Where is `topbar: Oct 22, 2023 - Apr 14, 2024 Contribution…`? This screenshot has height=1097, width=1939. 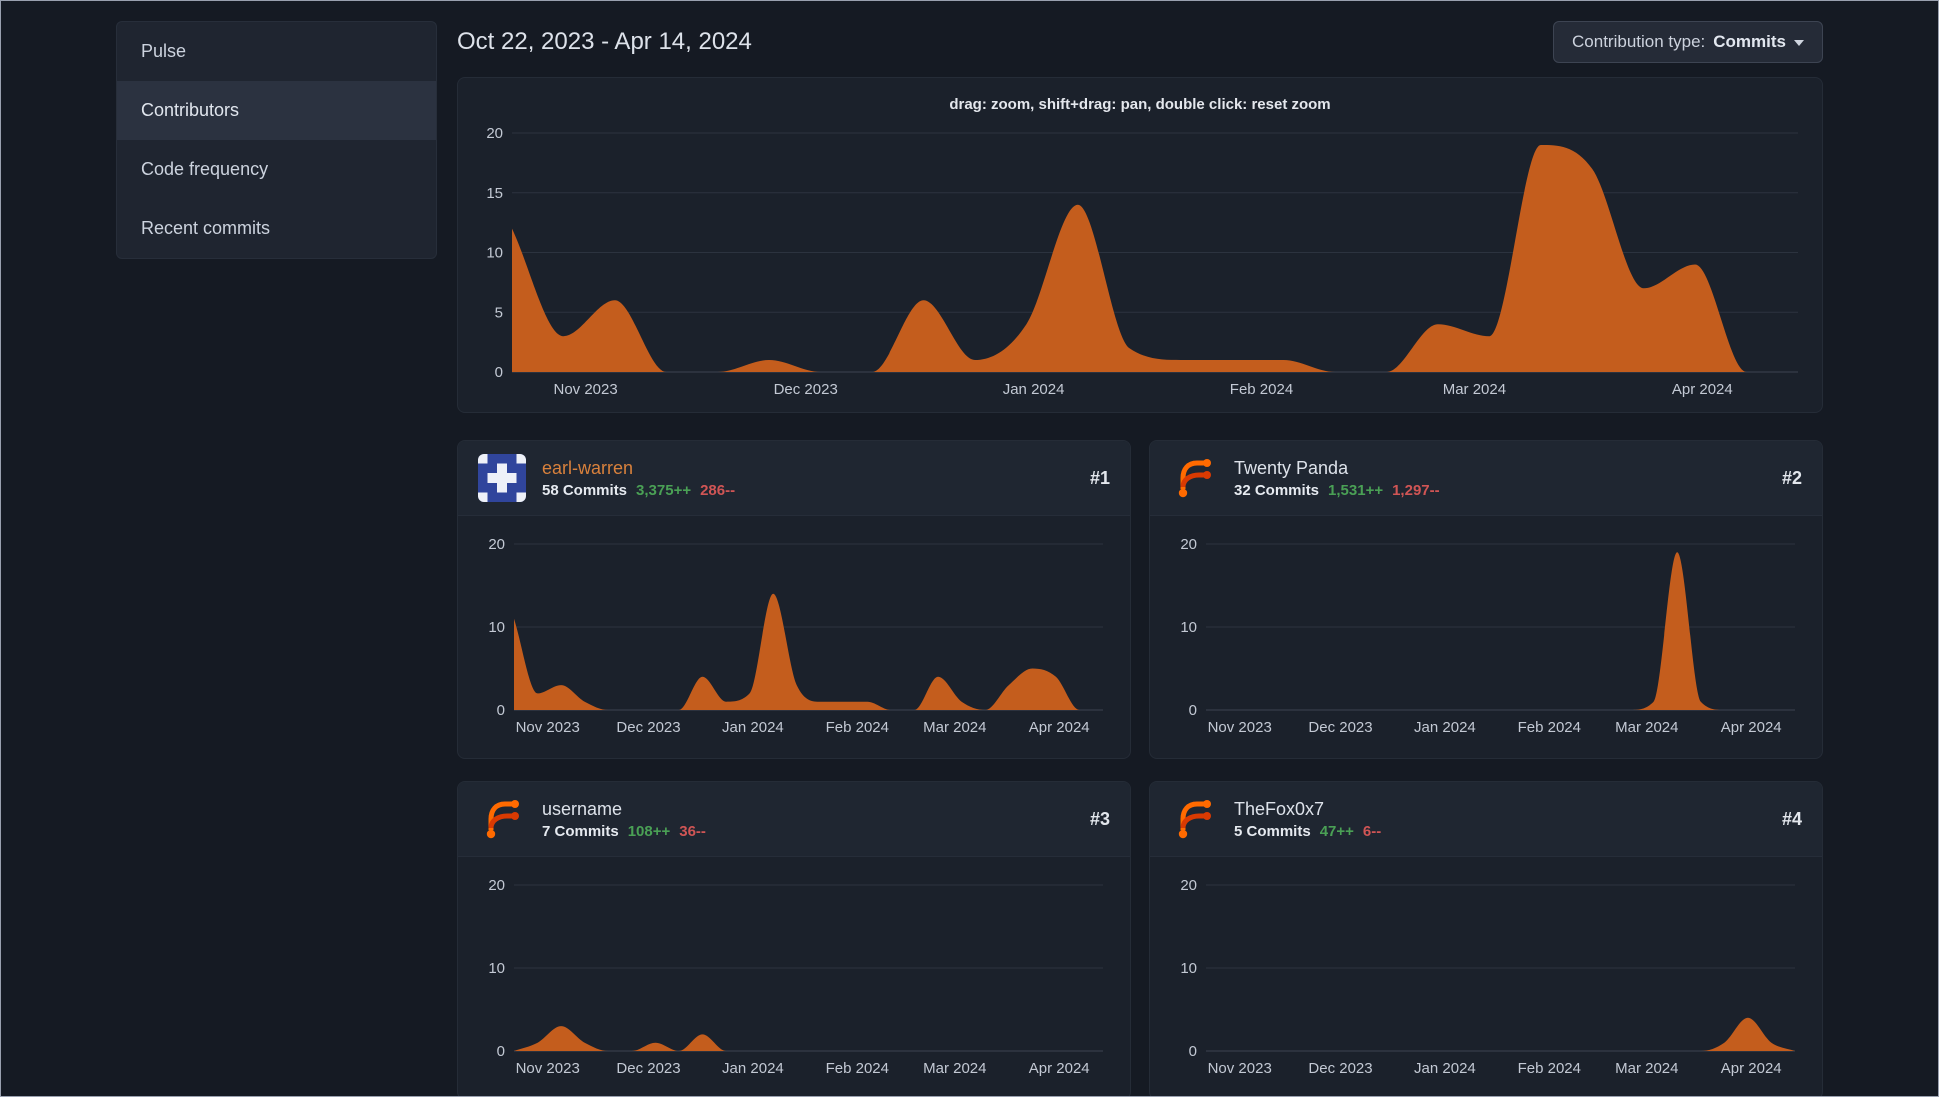 topbar: Oct 22, 2023 - Apr 14, 2024 Contribution… is located at coordinates (1140, 42).